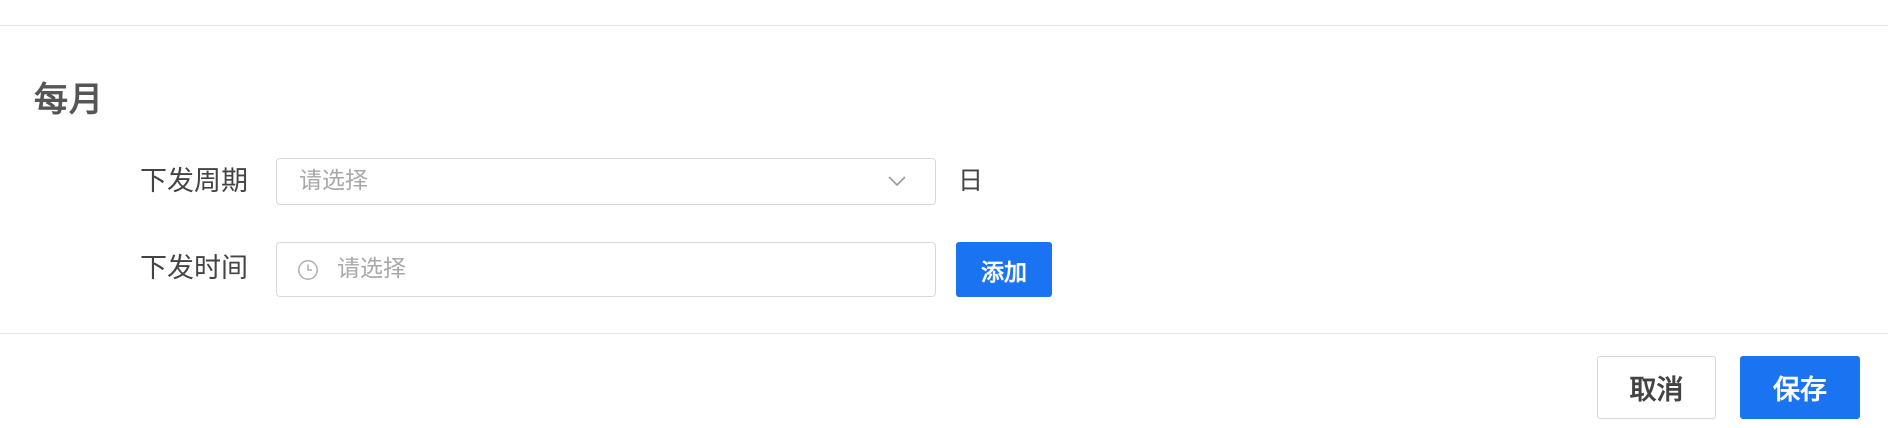  Describe the element at coordinates (1800, 387) in the screenshot. I see `save-button: 保存` at that location.